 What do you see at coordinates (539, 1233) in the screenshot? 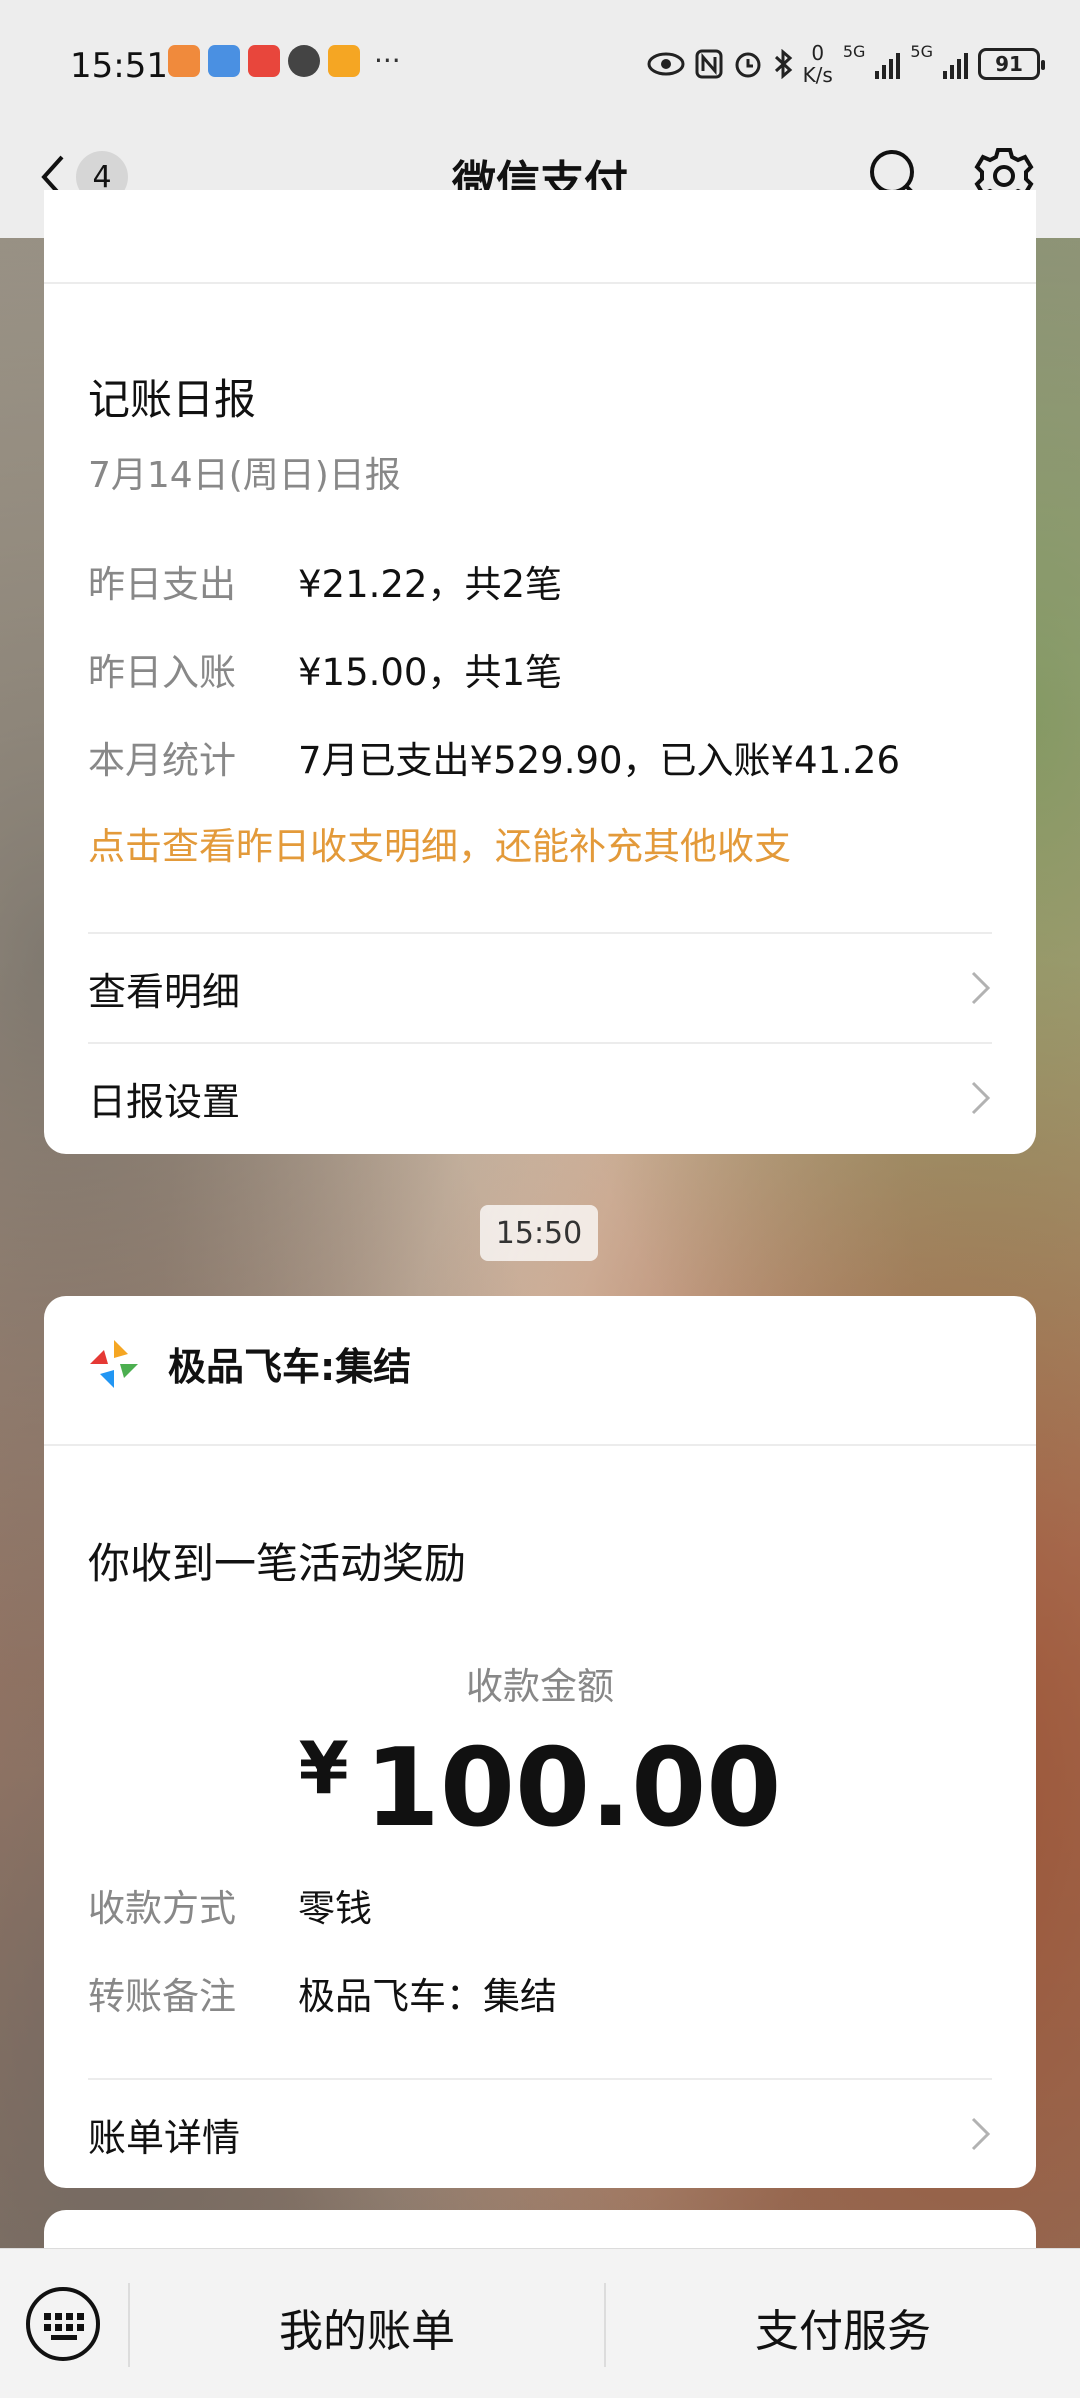
I see `message-timestamp: 15:50` at bounding box center [539, 1233].